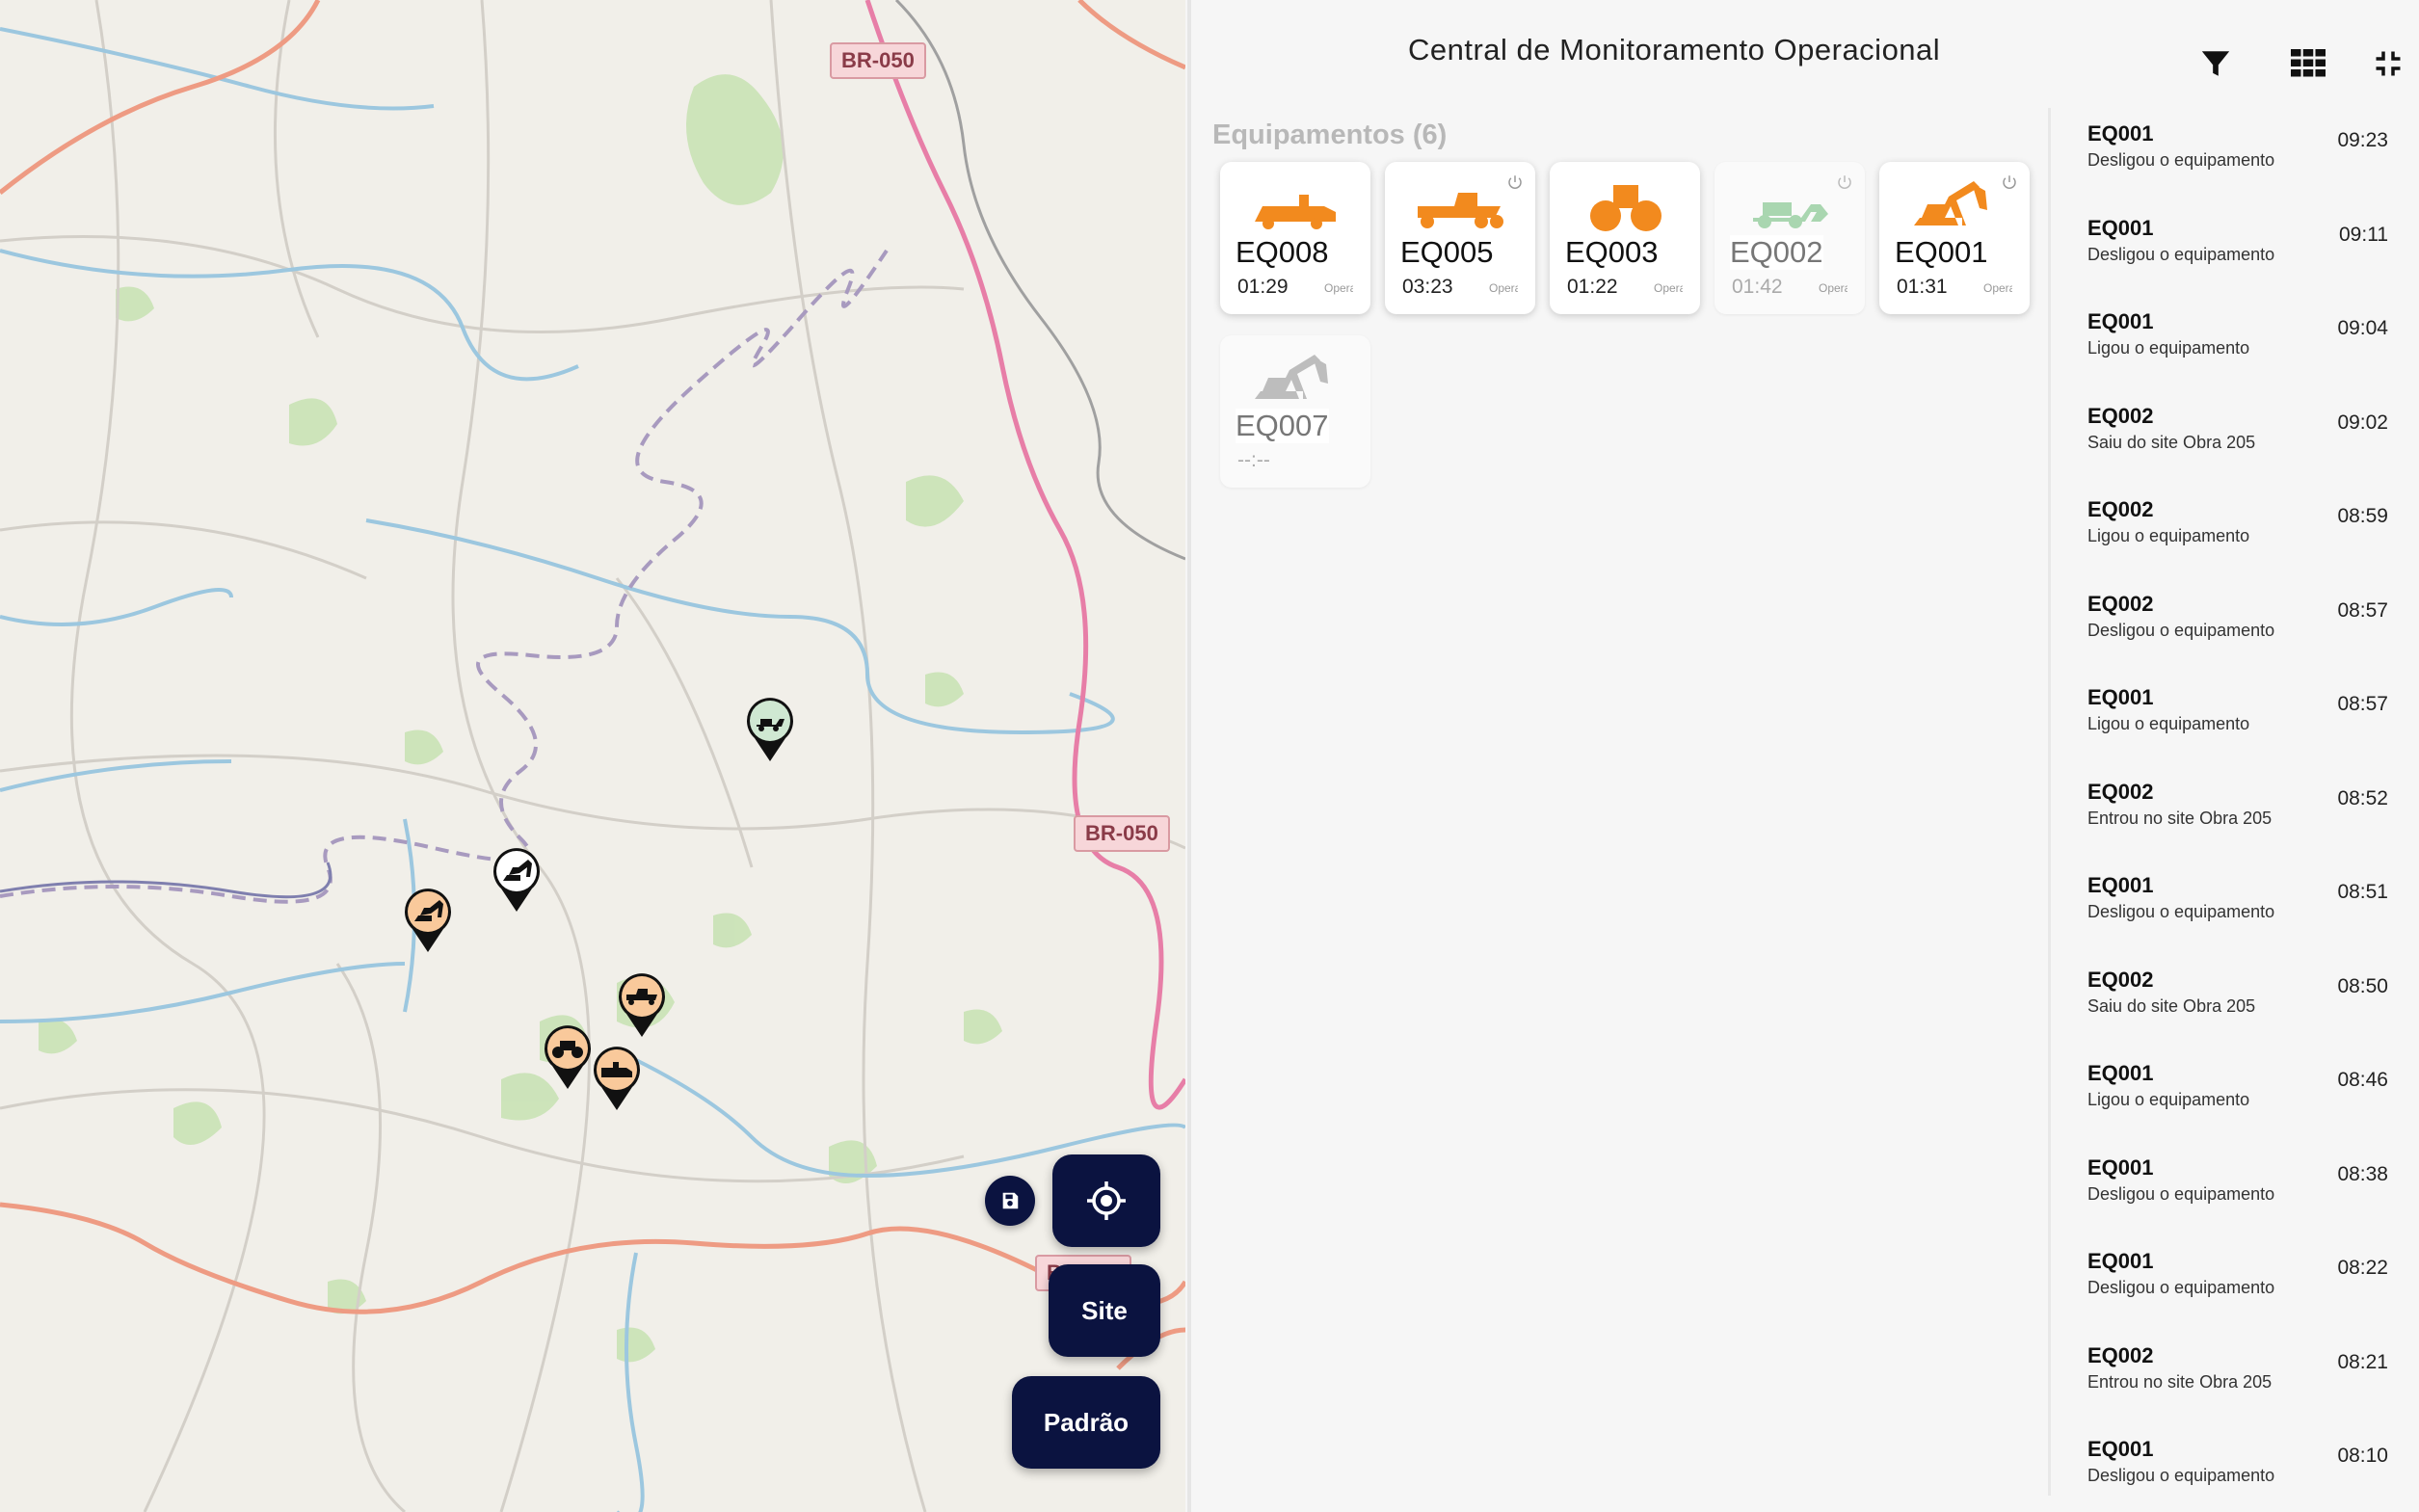 The image size is (2419, 1512). I want to click on equipment-time: --:--, so click(1253, 460).